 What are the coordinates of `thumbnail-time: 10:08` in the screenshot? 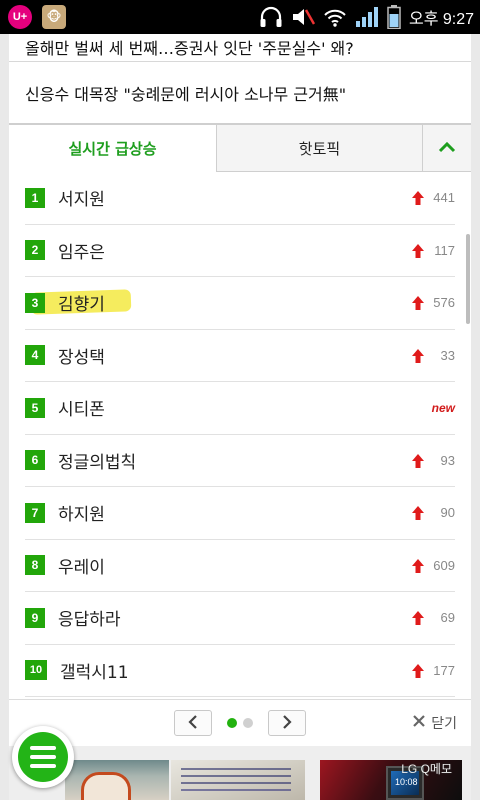 It's located at (406, 782).